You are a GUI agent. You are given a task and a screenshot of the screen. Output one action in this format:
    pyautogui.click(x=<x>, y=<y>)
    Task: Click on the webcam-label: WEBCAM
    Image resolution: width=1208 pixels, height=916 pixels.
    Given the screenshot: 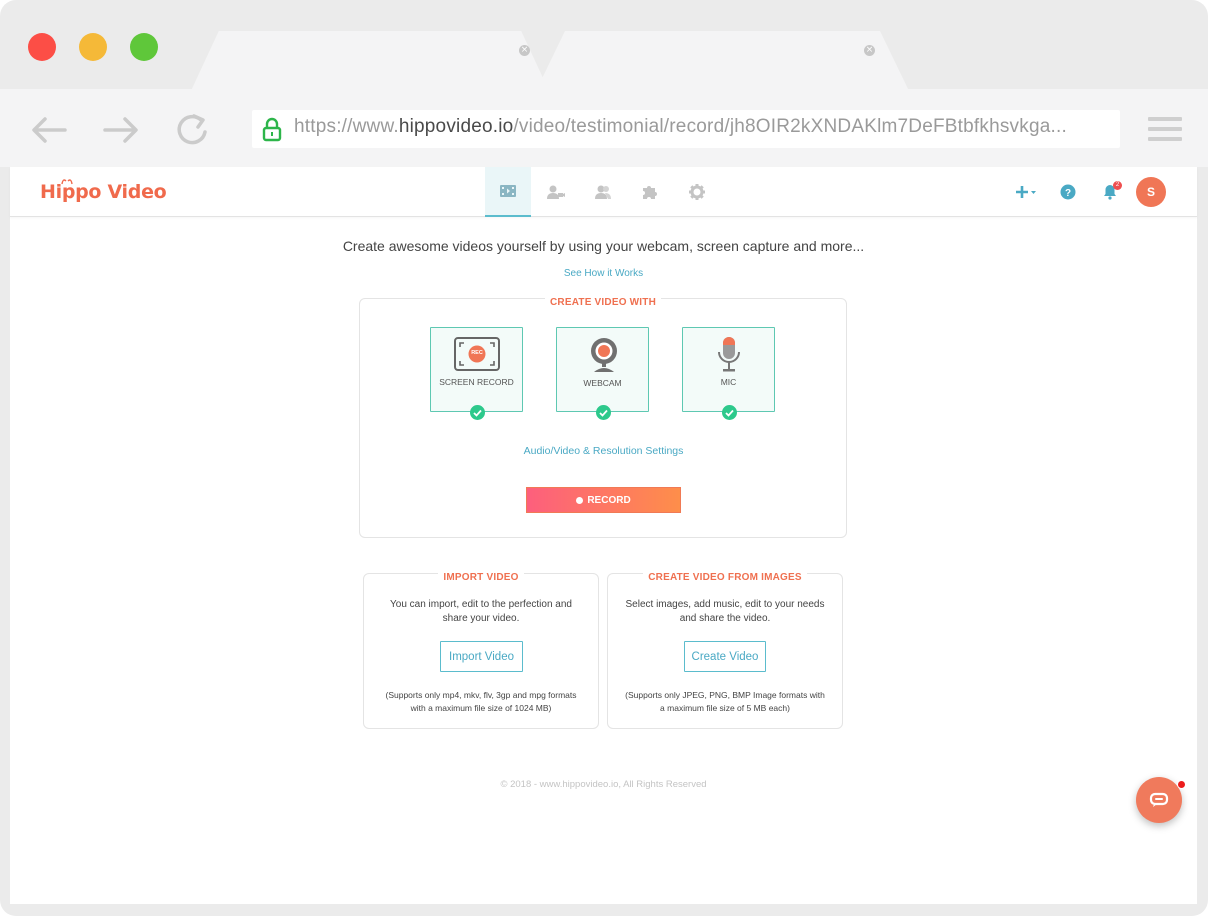 What is the action you would take?
    pyautogui.click(x=602, y=383)
    